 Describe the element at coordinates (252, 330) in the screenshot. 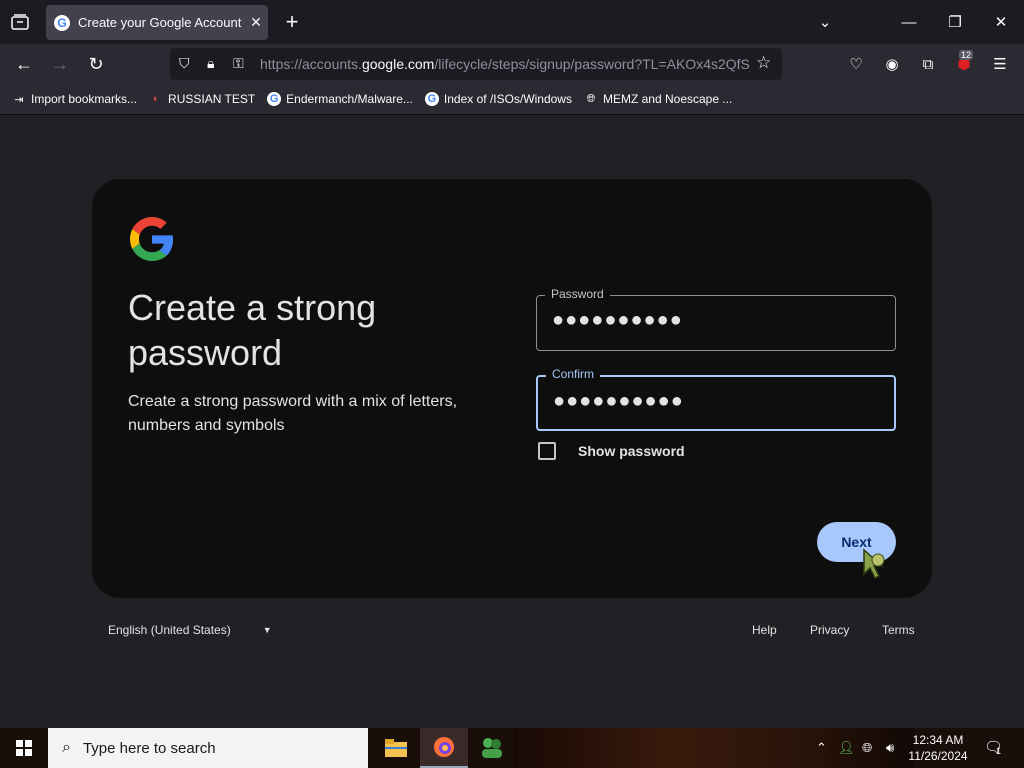

I see `page-title: Create a strong password` at that location.